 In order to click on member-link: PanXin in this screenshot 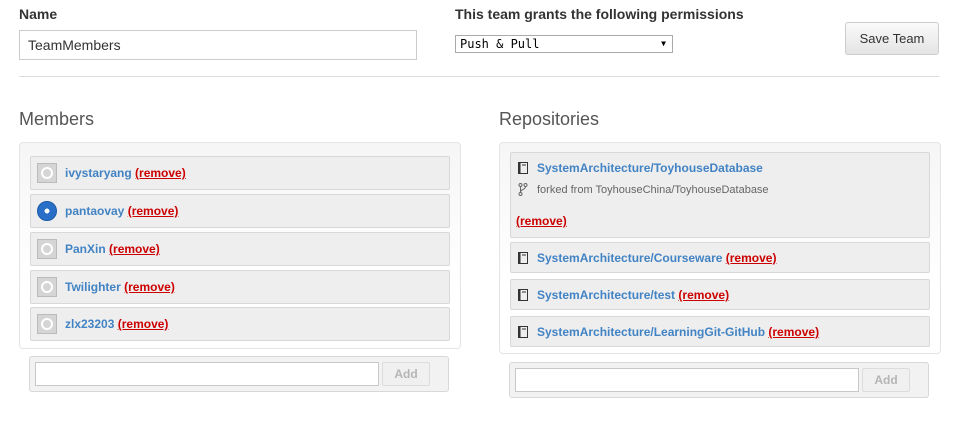, I will do `click(85, 249)`.